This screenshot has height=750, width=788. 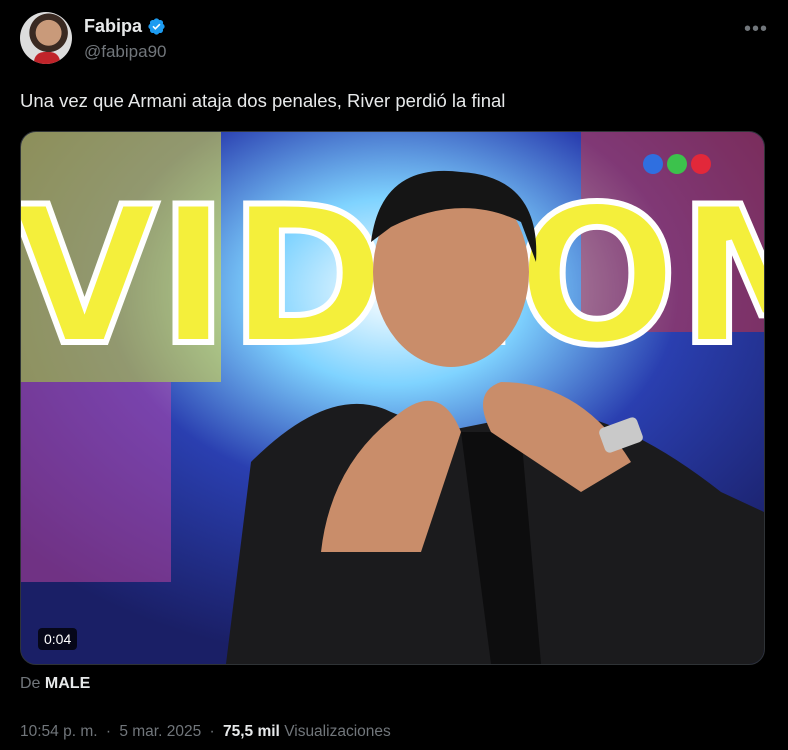 I want to click on tweet-header: Fabipa @fabipa90 •••, so click(x=394, y=42).